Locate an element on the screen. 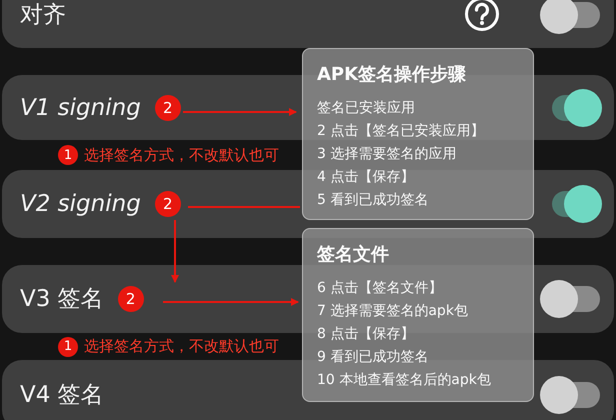 The height and width of the screenshot is (420, 616). step-text: 10 本地查看签名后的apk包 is located at coordinates (404, 380).